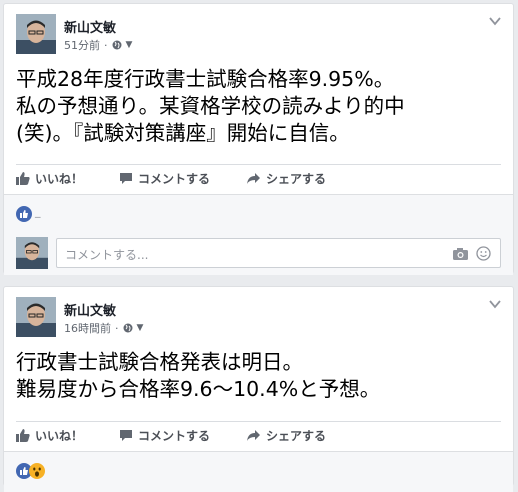 This screenshot has height=492, width=518. I want to click on commenter-avatar, so click(32, 253).